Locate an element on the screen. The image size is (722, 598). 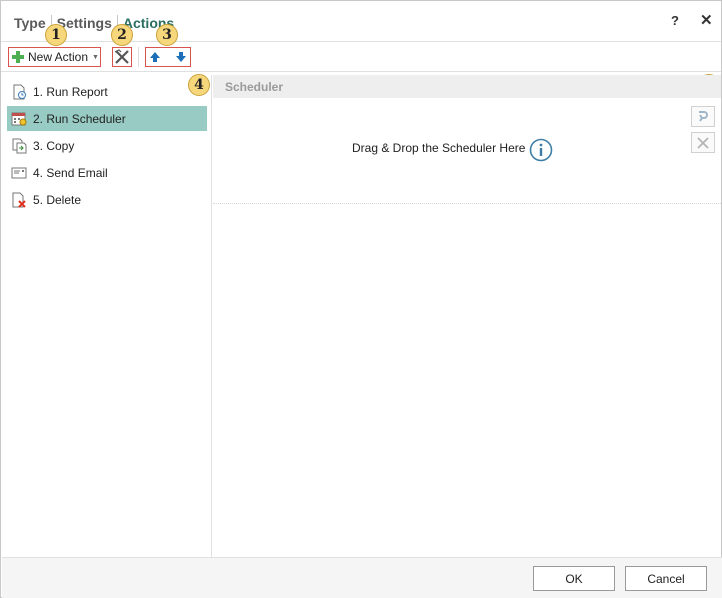
apply-scheduler-button is located at coordinates (703, 116).